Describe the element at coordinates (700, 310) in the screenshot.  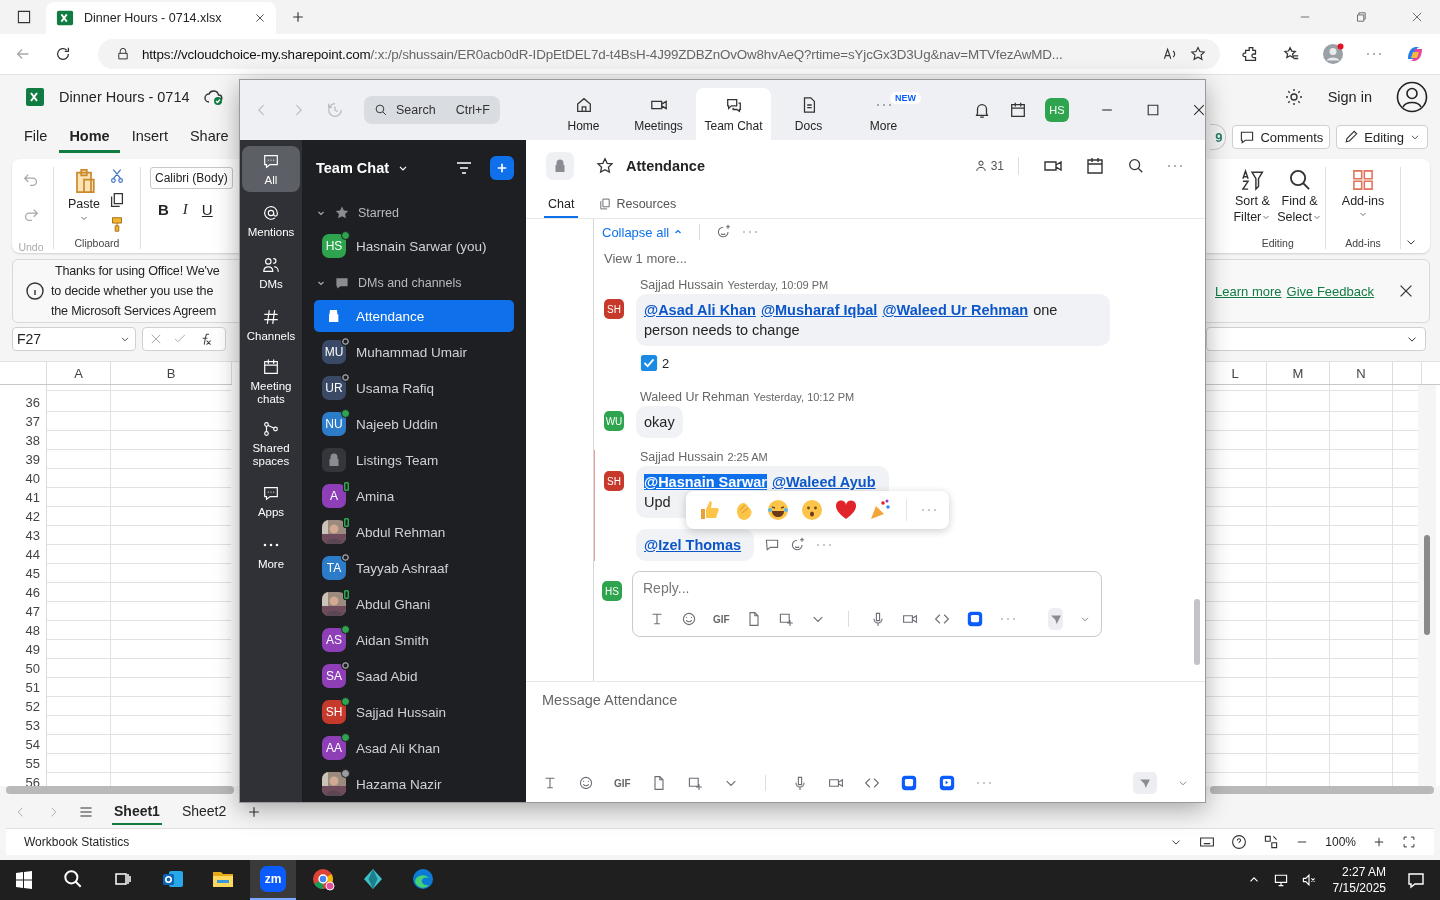
I see `mention-link: @Asad Ali Khan` at that location.